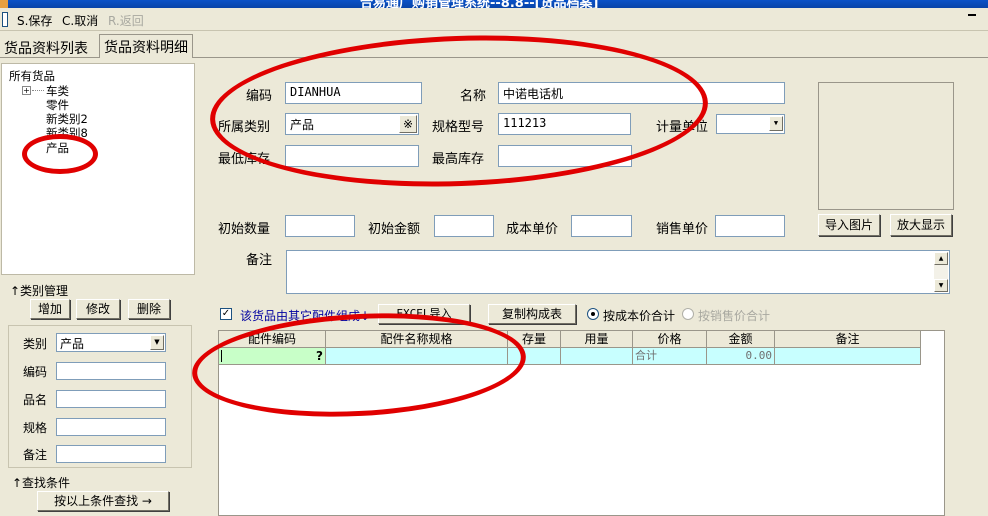  What do you see at coordinates (741, 356) in the screenshot?
I see `grid-cell-amount: 0.00` at bounding box center [741, 356].